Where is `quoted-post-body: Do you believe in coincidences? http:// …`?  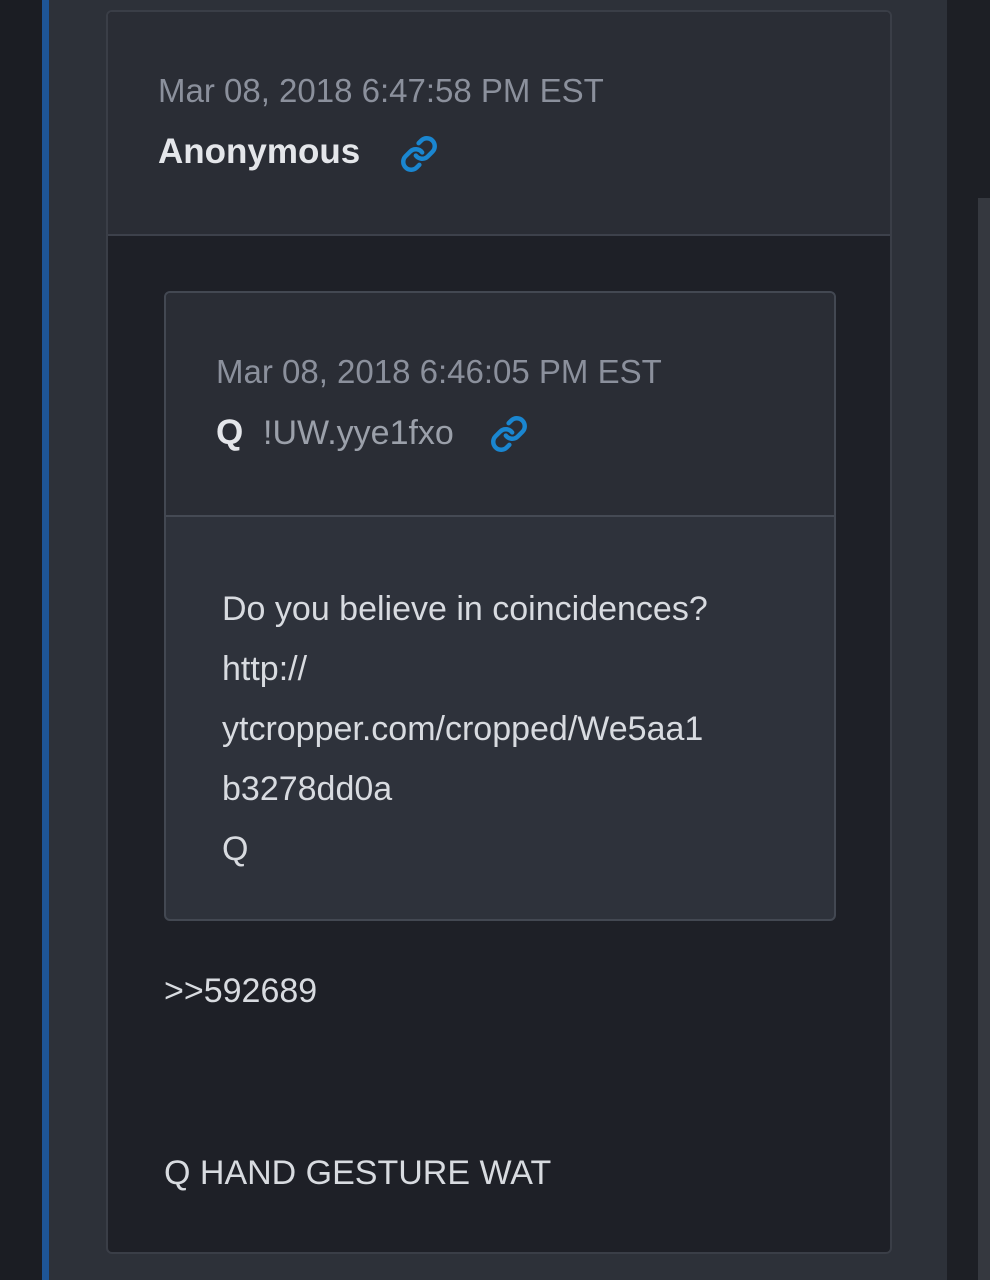
quoted-post-body: Do you believe in coincidences? http:// … is located at coordinates (465, 729).